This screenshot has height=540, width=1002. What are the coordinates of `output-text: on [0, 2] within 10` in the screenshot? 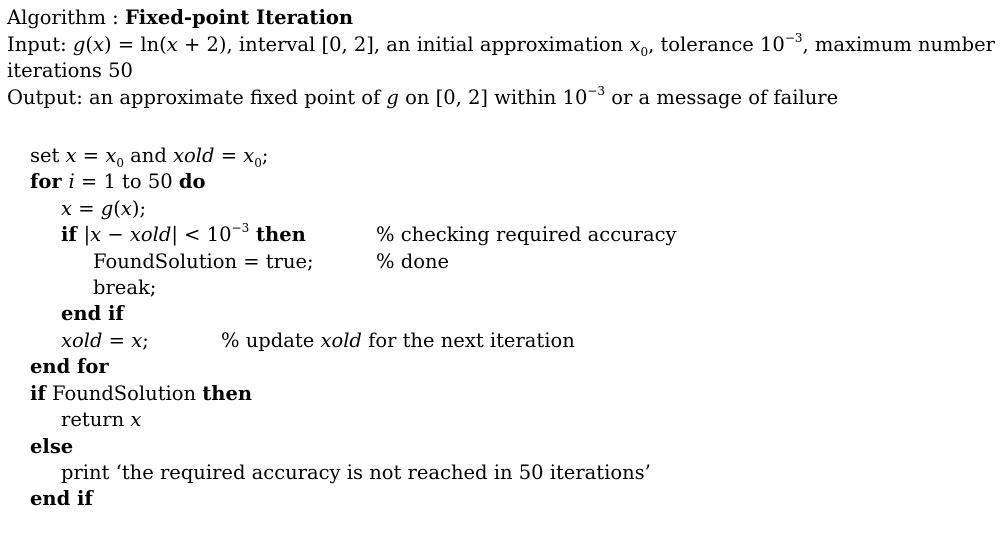 It's located at (493, 97).